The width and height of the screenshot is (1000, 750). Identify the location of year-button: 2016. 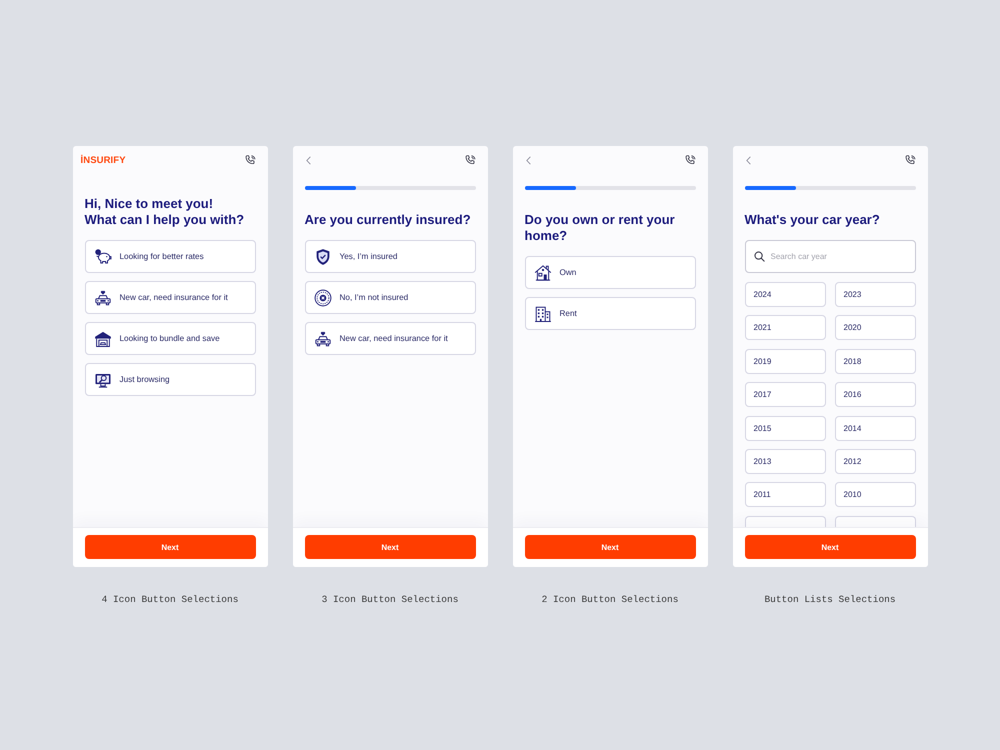
(875, 395).